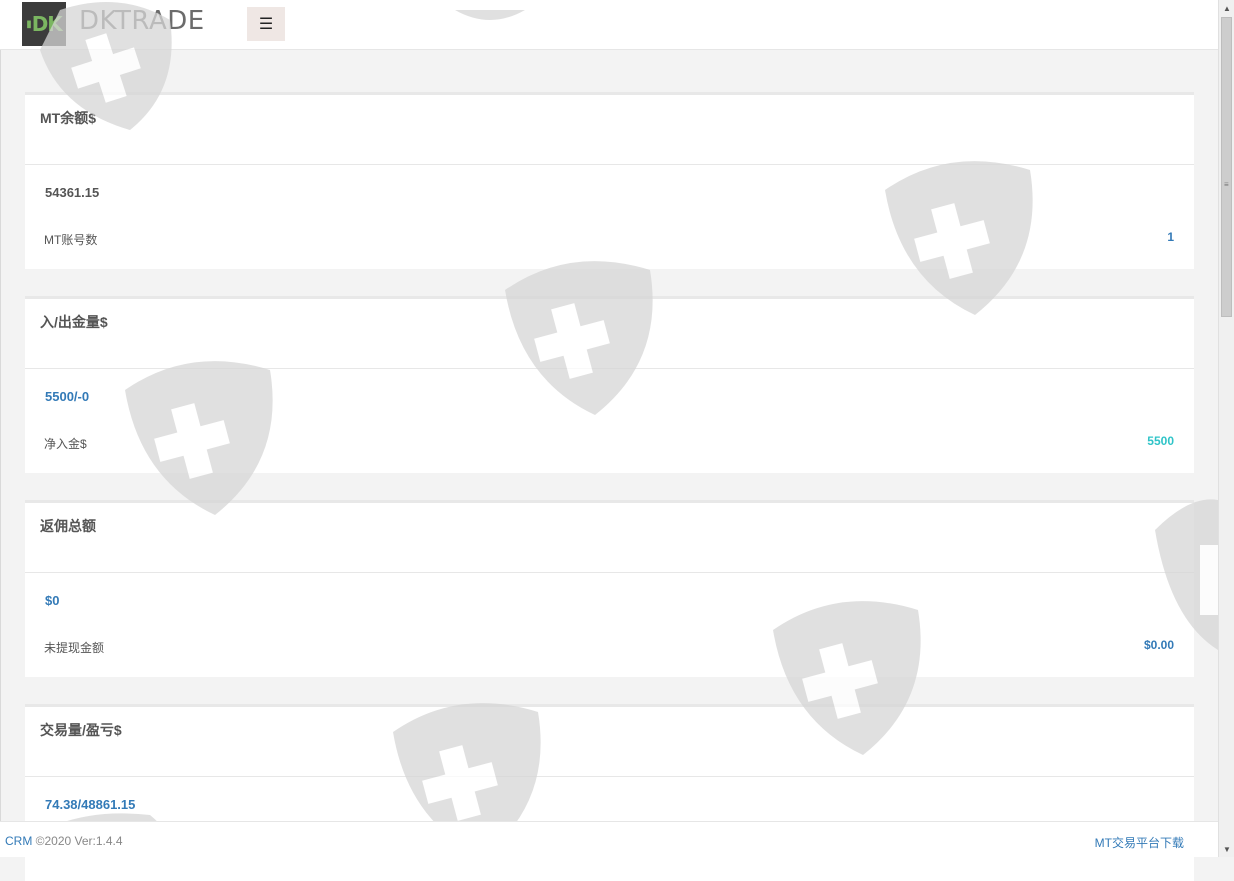 The width and height of the screenshot is (1234, 881). Describe the element at coordinates (81, 730) in the screenshot. I see `card-title: 交易量/盈亏$` at that location.